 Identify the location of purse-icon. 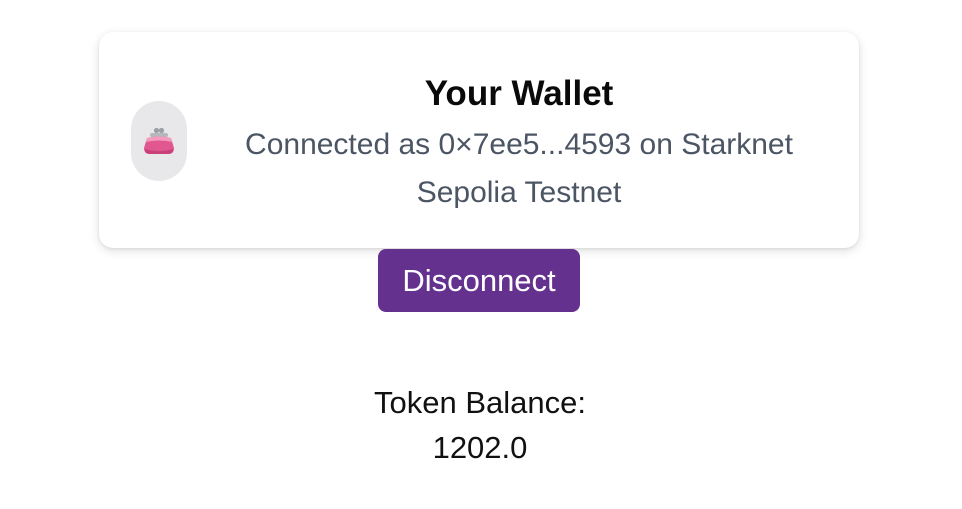
(159, 141).